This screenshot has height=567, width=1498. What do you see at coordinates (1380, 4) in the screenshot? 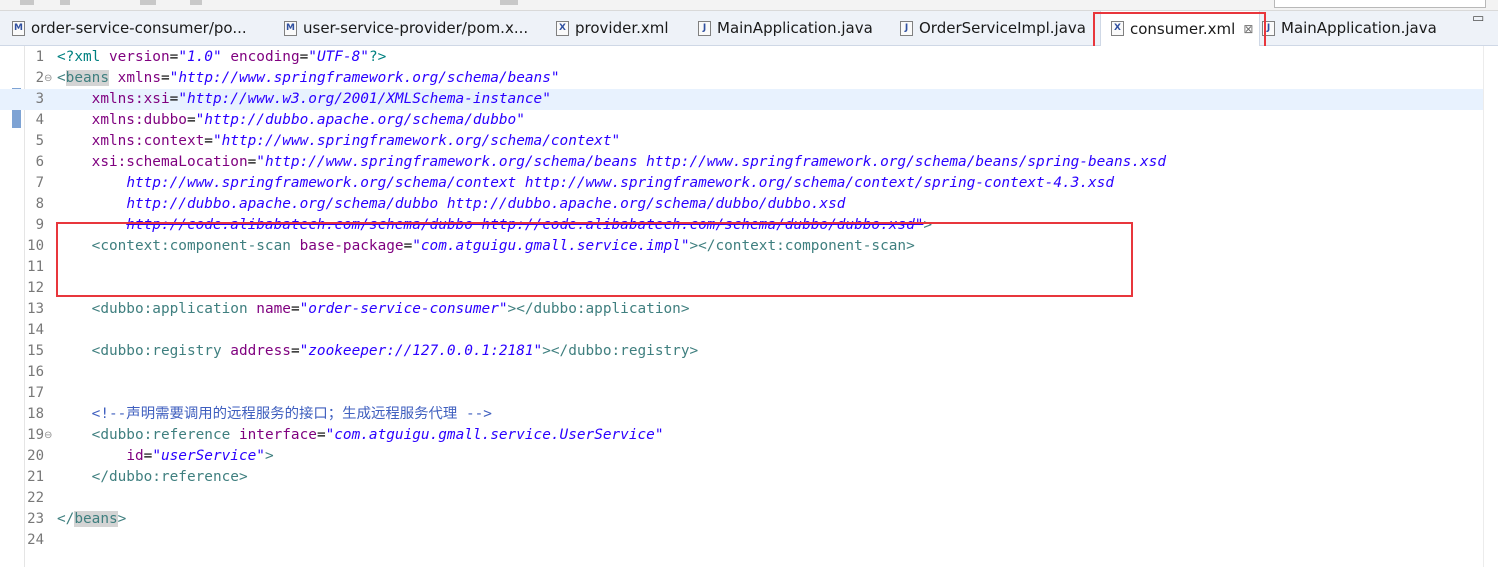
I see `quick-access-field` at bounding box center [1380, 4].